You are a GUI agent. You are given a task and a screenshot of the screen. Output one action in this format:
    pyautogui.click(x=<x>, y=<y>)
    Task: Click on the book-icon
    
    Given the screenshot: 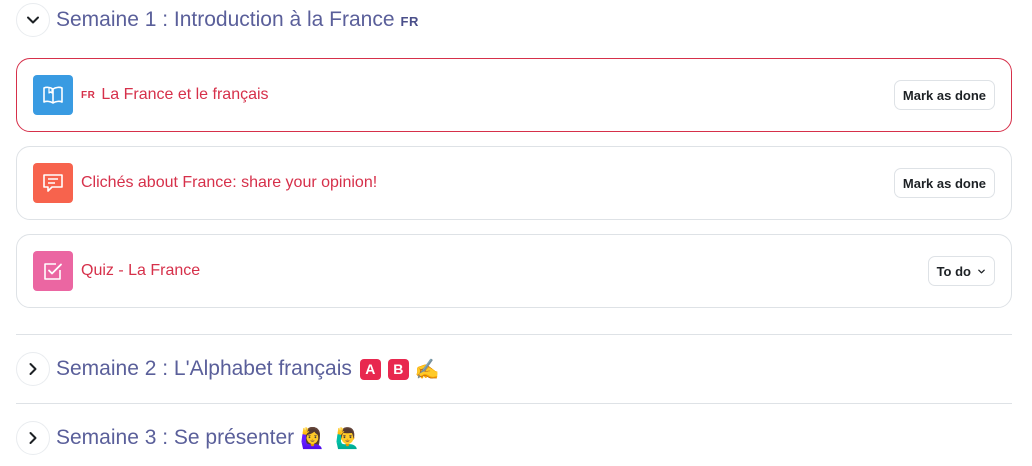 What is the action you would take?
    pyautogui.click(x=53, y=95)
    